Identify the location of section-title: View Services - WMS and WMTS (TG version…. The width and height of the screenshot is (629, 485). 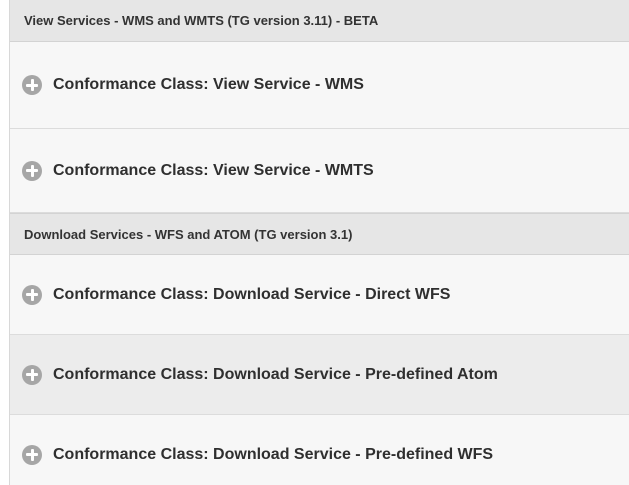
(201, 20).